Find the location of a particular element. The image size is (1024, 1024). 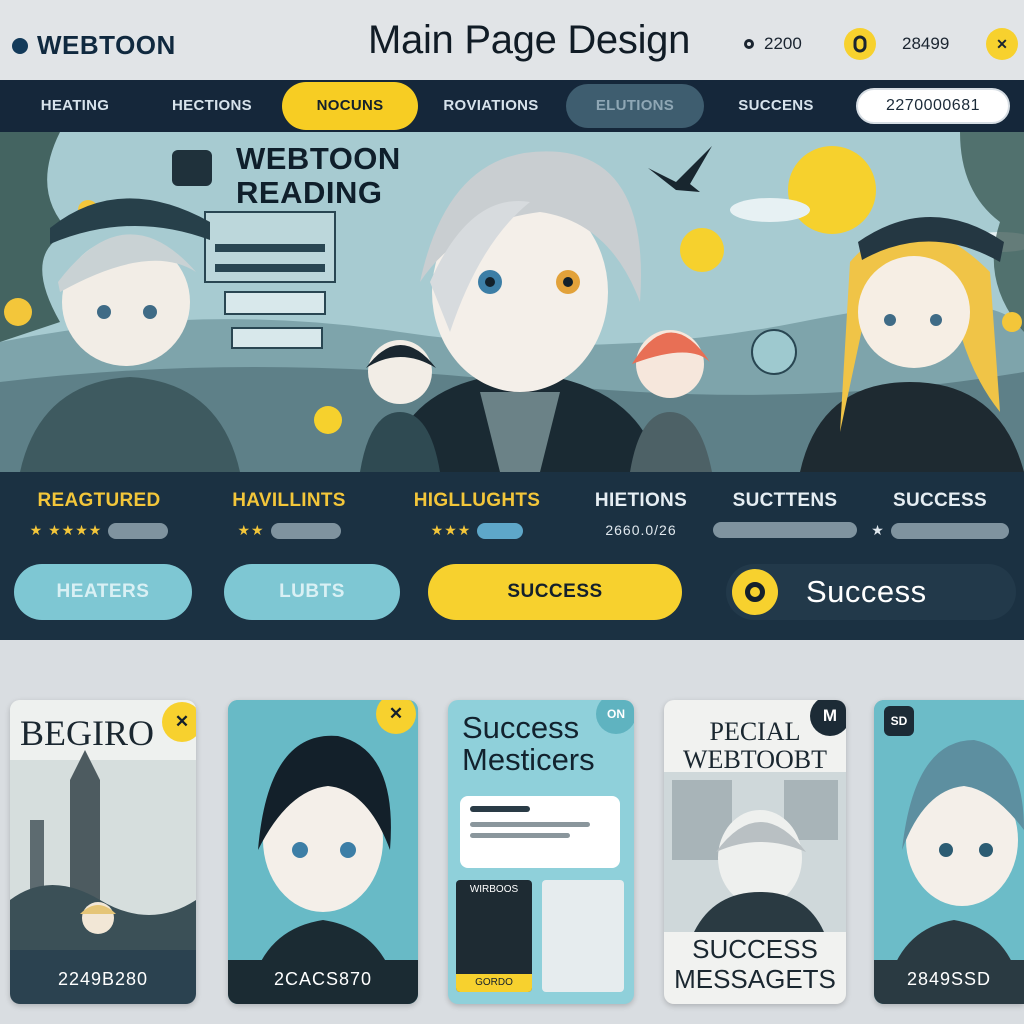

highlight-rating: ★ ★★★★ is located at coordinates (99, 530).